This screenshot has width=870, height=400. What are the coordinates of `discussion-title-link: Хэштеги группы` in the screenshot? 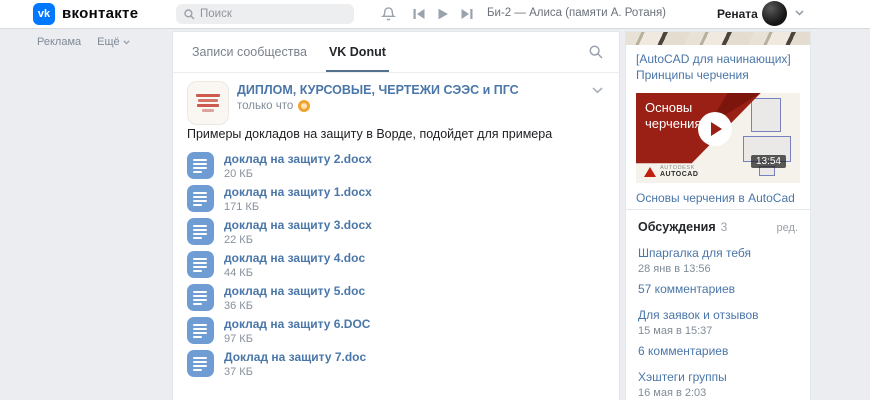 It's located at (718, 377).